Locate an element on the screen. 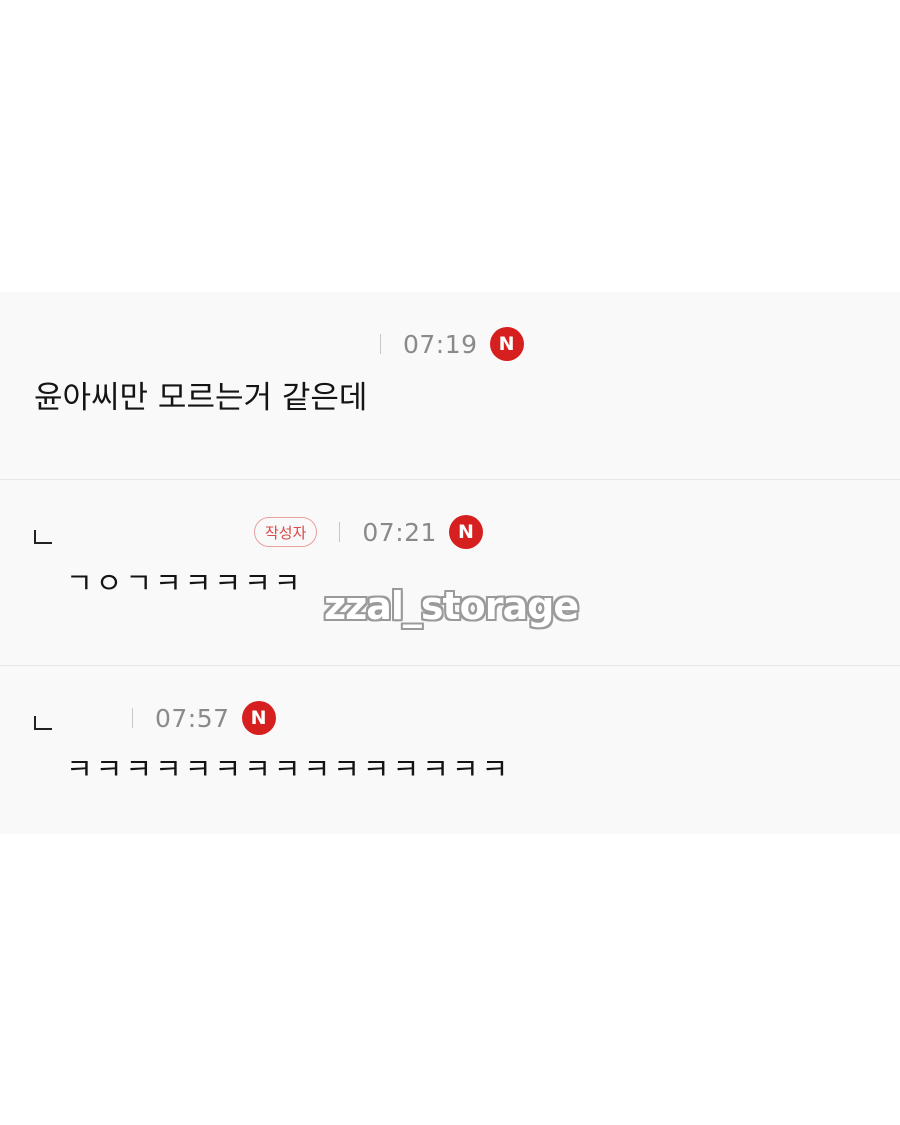 The image size is (900, 1125). comment-time: 07:21 is located at coordinates (399, 532).